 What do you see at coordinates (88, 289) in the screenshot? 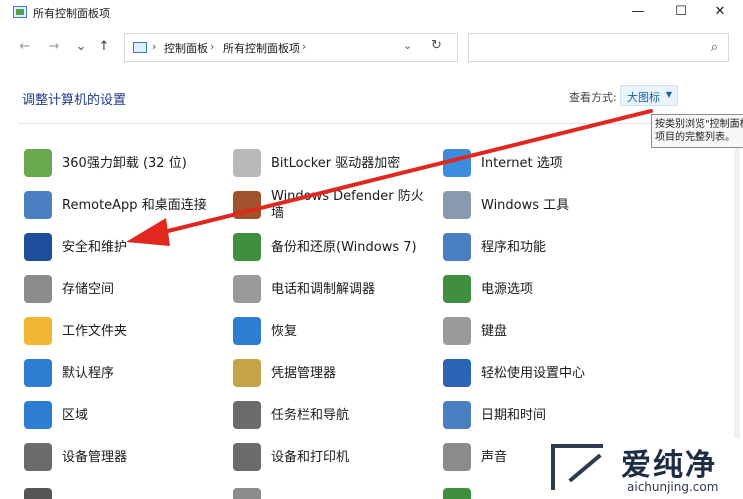
I see `control-panel-item-label: 存储空间` at bounding box center [88, 289].